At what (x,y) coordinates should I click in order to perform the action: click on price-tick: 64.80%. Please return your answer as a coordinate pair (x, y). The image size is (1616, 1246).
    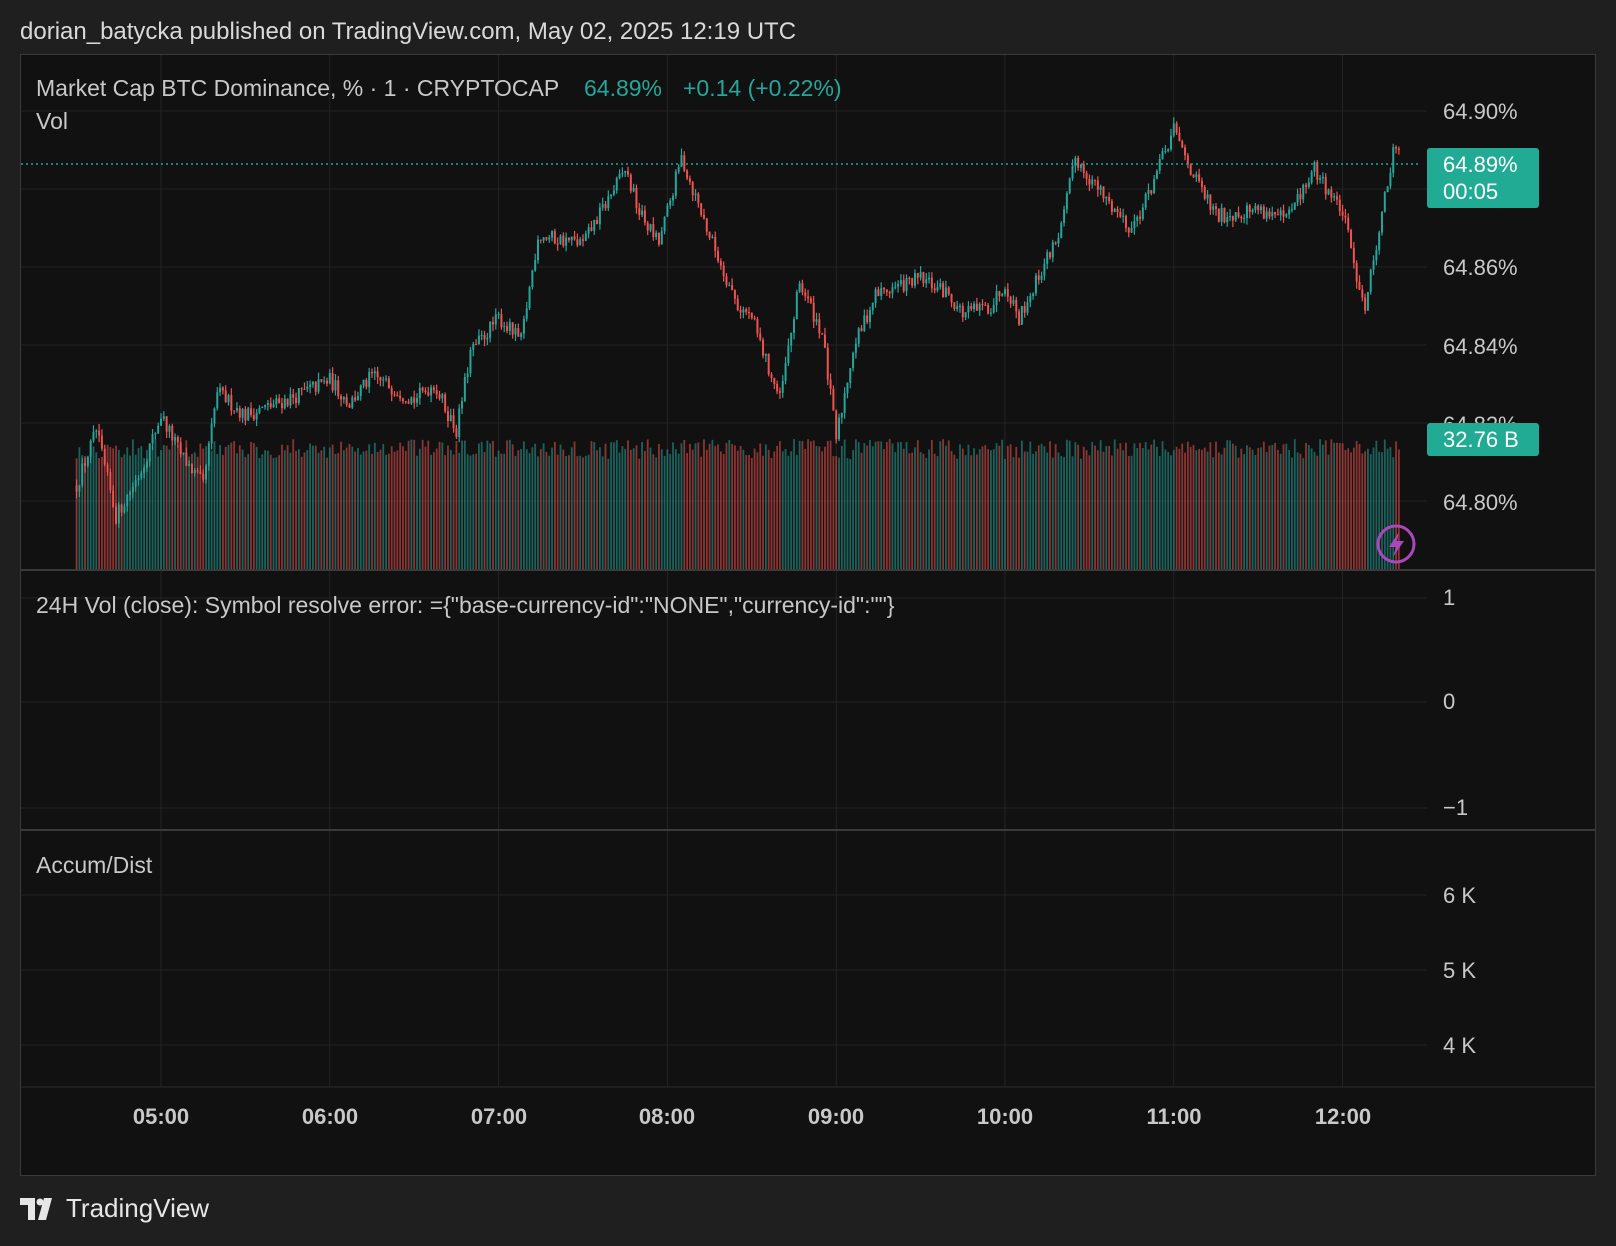
    Looking at the image, I should click on (1480, 502).